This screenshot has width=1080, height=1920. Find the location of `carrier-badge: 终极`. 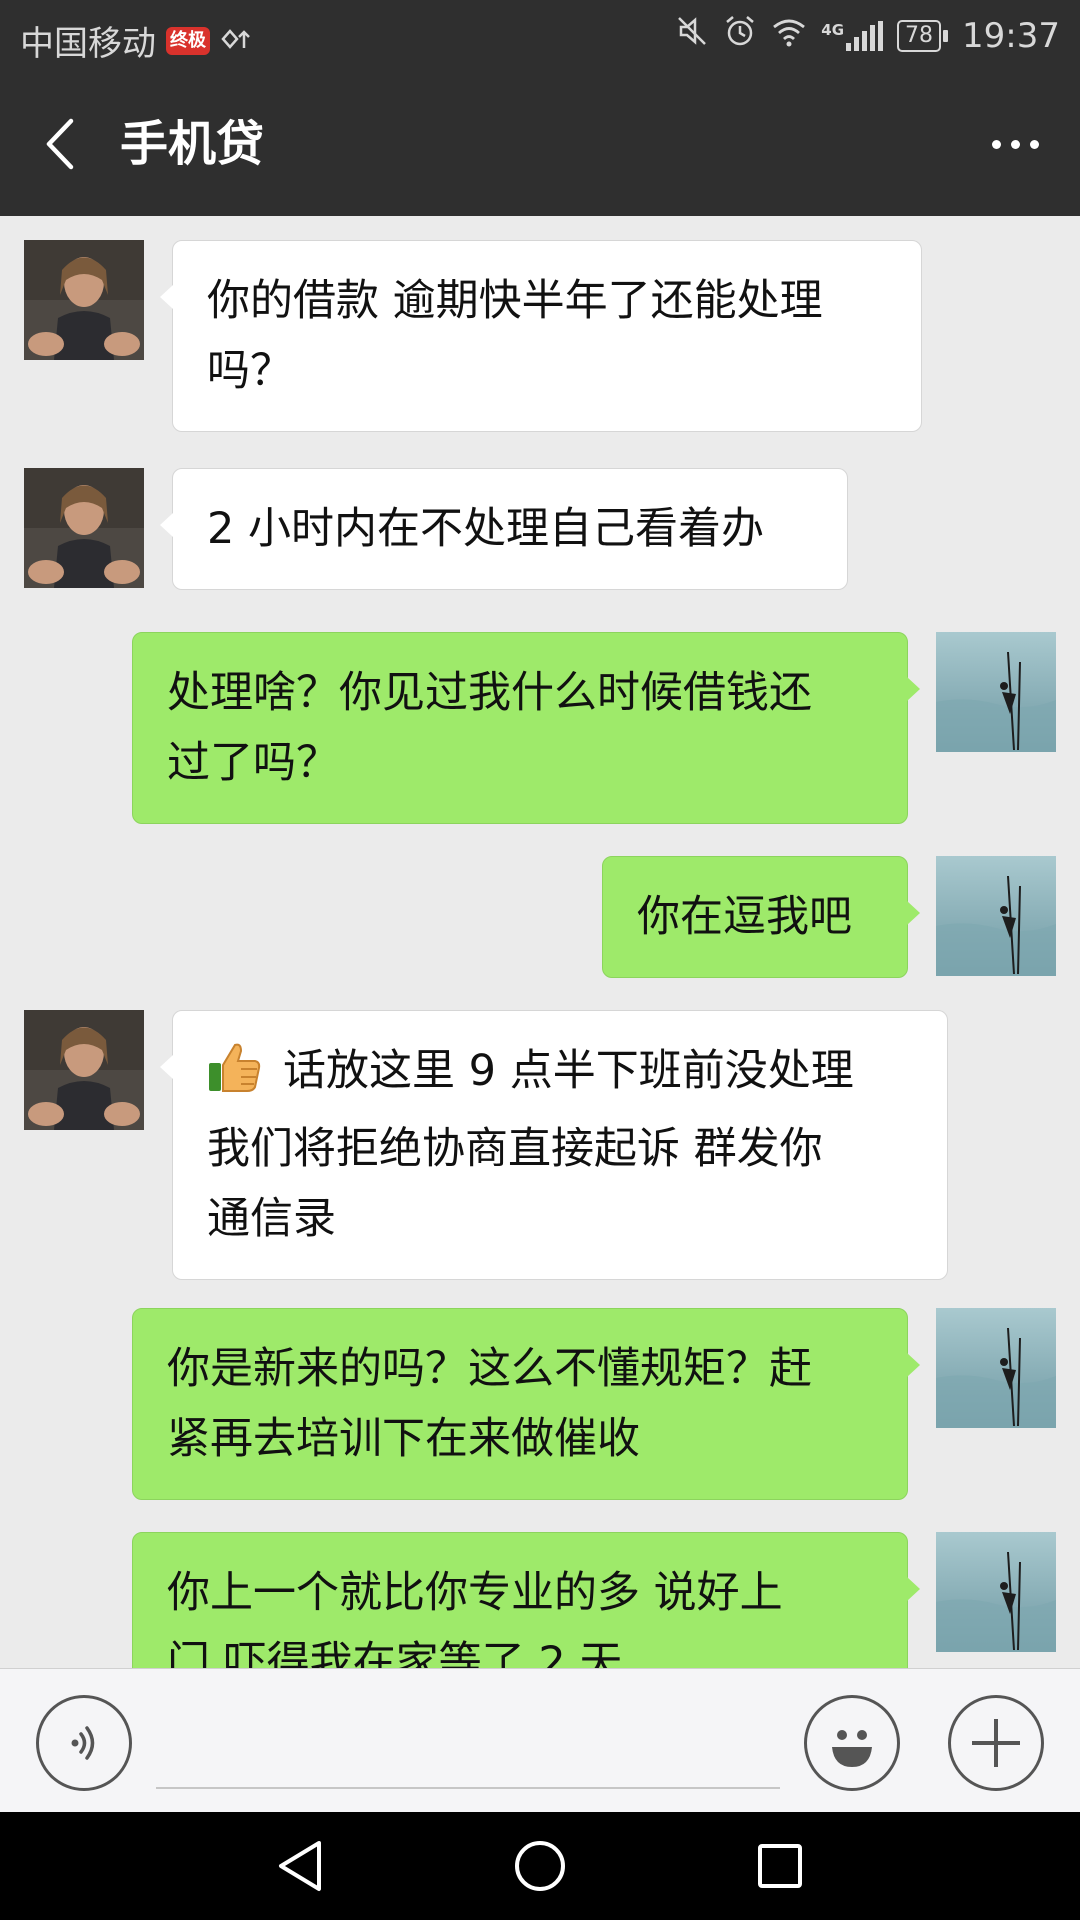

carrier-badge: 终极 is located at coordinates (188, 40).